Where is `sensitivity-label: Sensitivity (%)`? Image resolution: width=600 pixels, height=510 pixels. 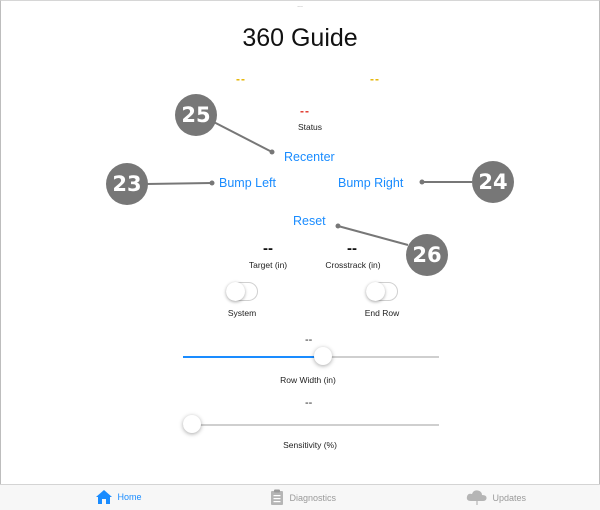
sensitivity-label: Sensitivity (%) is located at coordinates (310, 445).